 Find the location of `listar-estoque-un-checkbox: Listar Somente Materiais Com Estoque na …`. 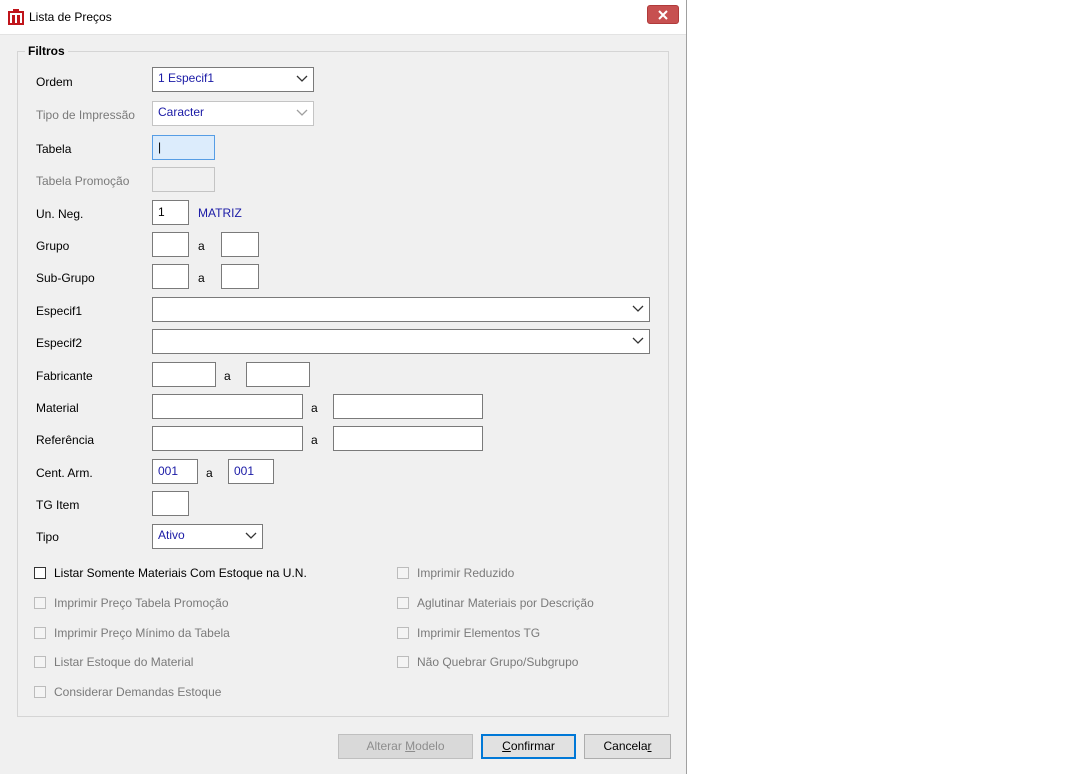

listar-estoque-un-checkbox: Listar Somente Materiais Com Estoque na … is located at coordinates (170, 573).